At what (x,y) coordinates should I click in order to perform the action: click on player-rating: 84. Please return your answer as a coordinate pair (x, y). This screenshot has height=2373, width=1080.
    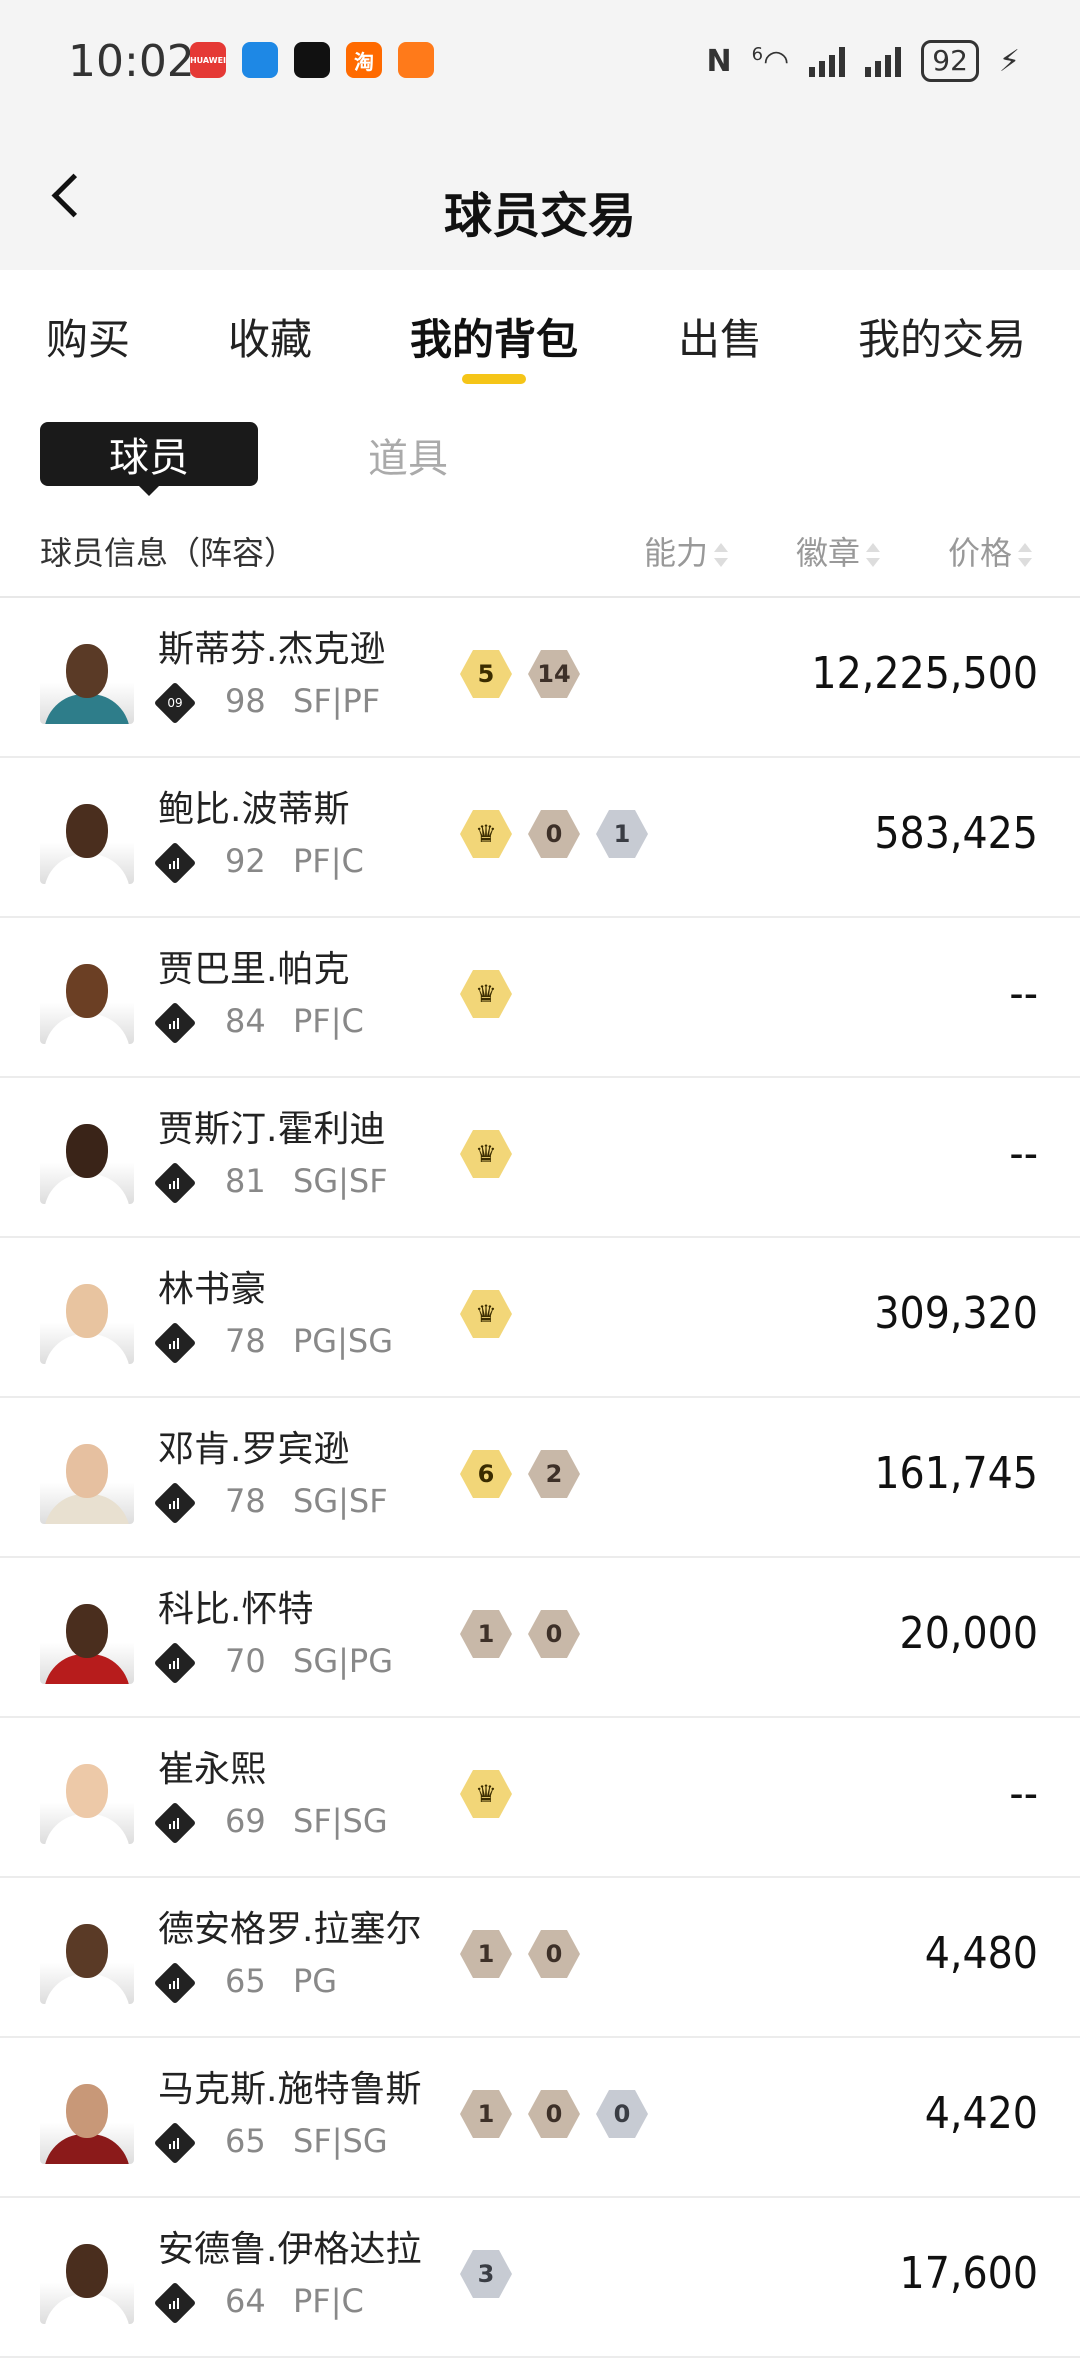
    Looking at the image, I should click on (245, 1021).